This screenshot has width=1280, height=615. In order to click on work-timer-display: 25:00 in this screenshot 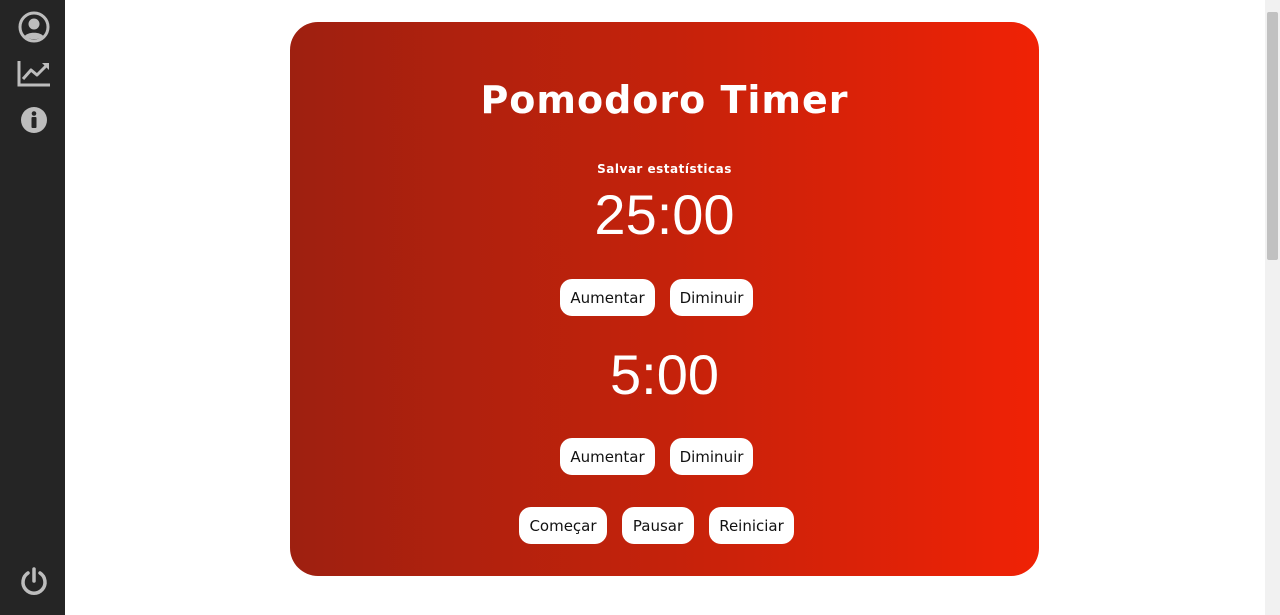, I will do `click(664, 214)`.